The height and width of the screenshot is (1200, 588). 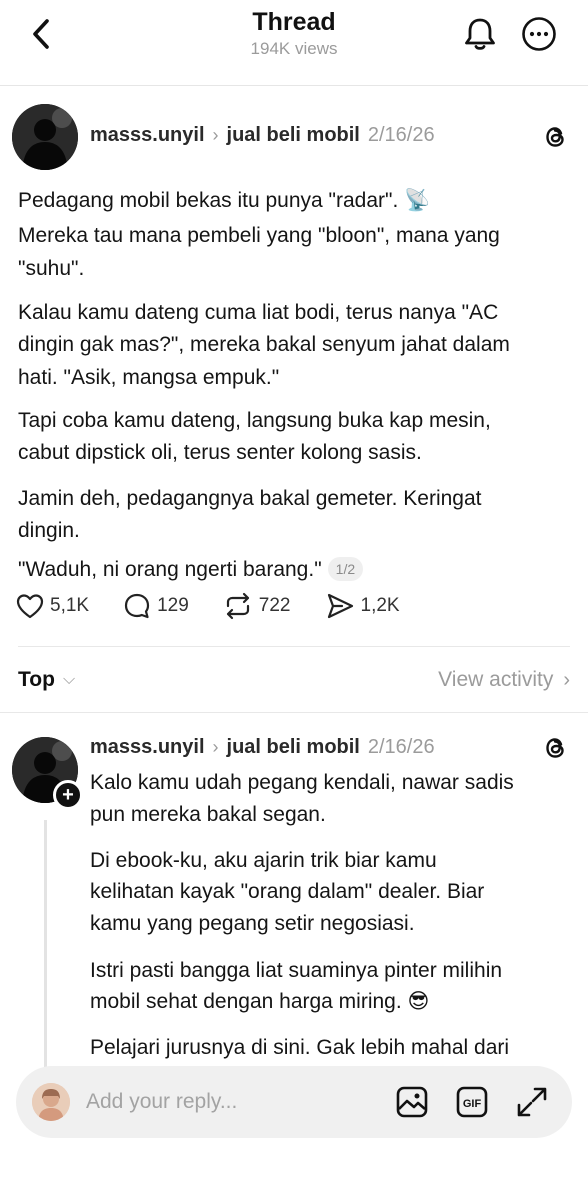 What do you see at coordinates (147, 135) in the screenshot?
I see `author-username: masss.unyil` at bounding box center [147, 135].